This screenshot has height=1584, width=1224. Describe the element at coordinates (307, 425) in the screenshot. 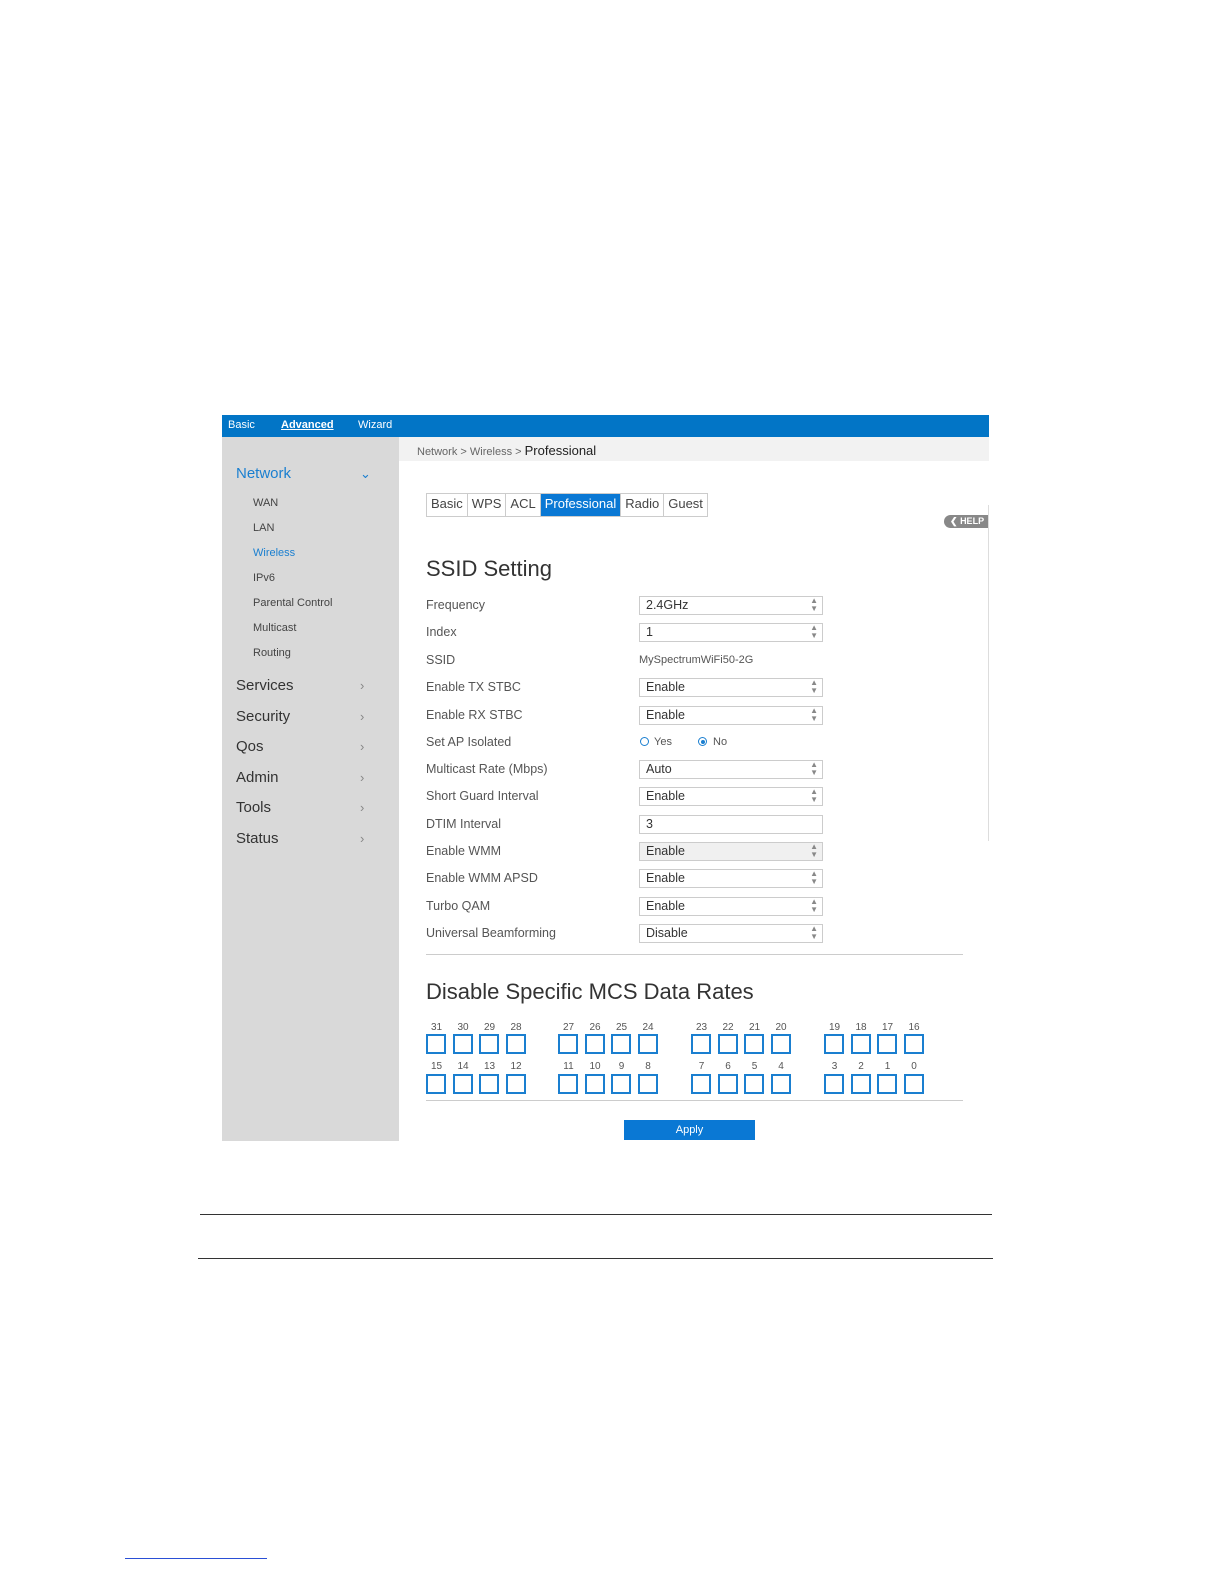

I see `nav-advanced: Advanced` at that location.